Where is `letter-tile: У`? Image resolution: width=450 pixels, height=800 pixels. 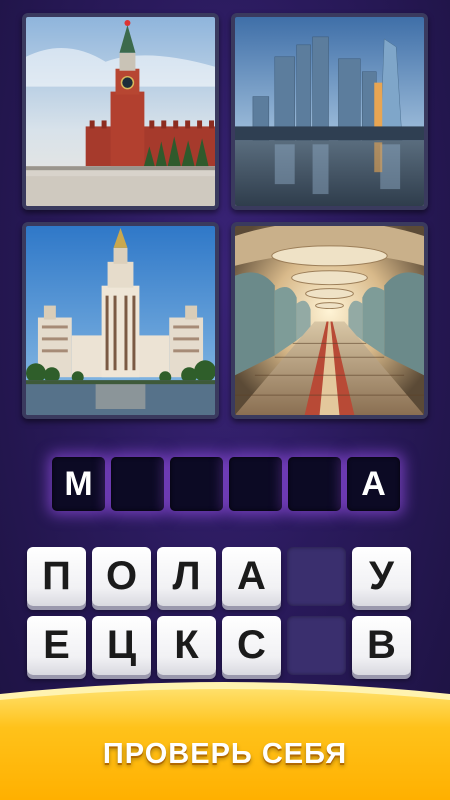
letter-tile: У is located at coordinates (381, 576).